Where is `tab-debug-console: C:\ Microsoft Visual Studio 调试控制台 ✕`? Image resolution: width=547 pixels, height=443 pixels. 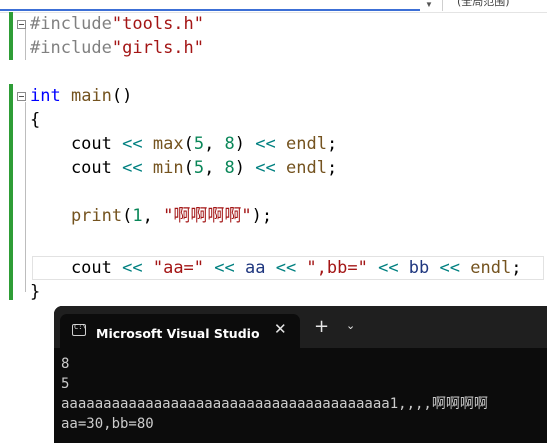 tab-debug-console: C:\ Microsoft Visual Studio 调试控制台 ✕ is located at coordinates (180, 331).